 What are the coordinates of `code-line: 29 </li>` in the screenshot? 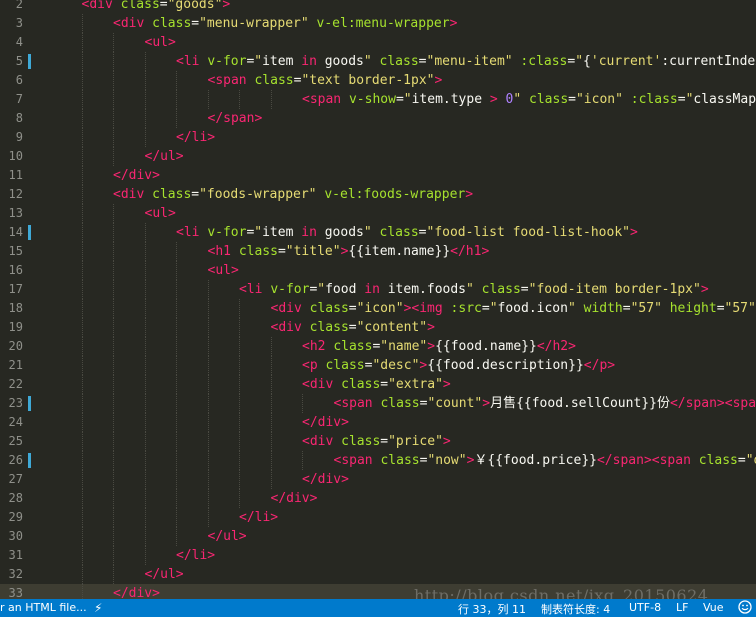 It's located at (378, 517).